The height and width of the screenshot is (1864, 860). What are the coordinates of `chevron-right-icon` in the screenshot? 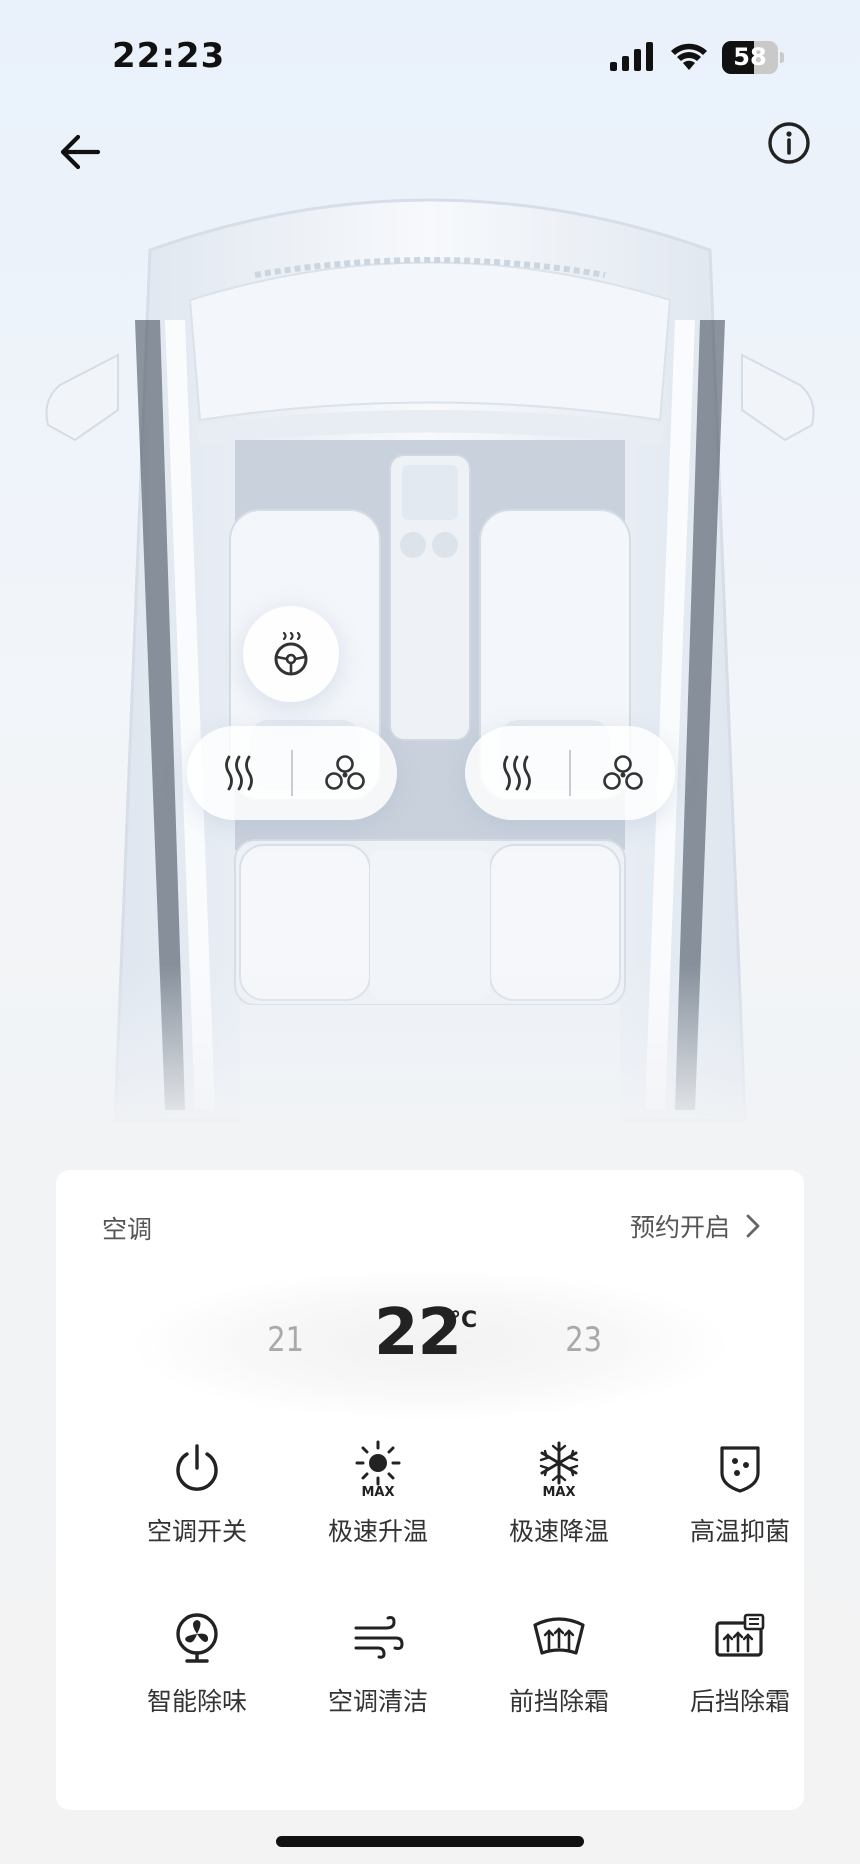 It's located at (753, 1226).